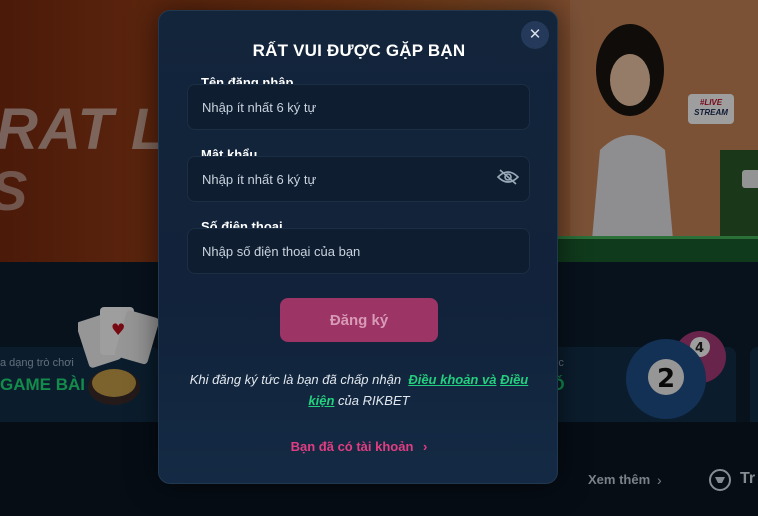 The height and width of the screenshot is (516, 758). Describe the element at coordinates (352, 446) in the screenshot. I see `login-link-label: Bạn đã có tài khoản` at that location.